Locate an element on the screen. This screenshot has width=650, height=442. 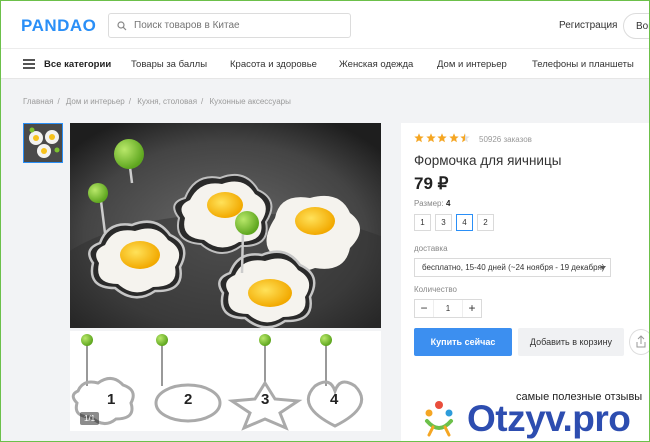
product-thumbnail is located at coordinates (43, 143).